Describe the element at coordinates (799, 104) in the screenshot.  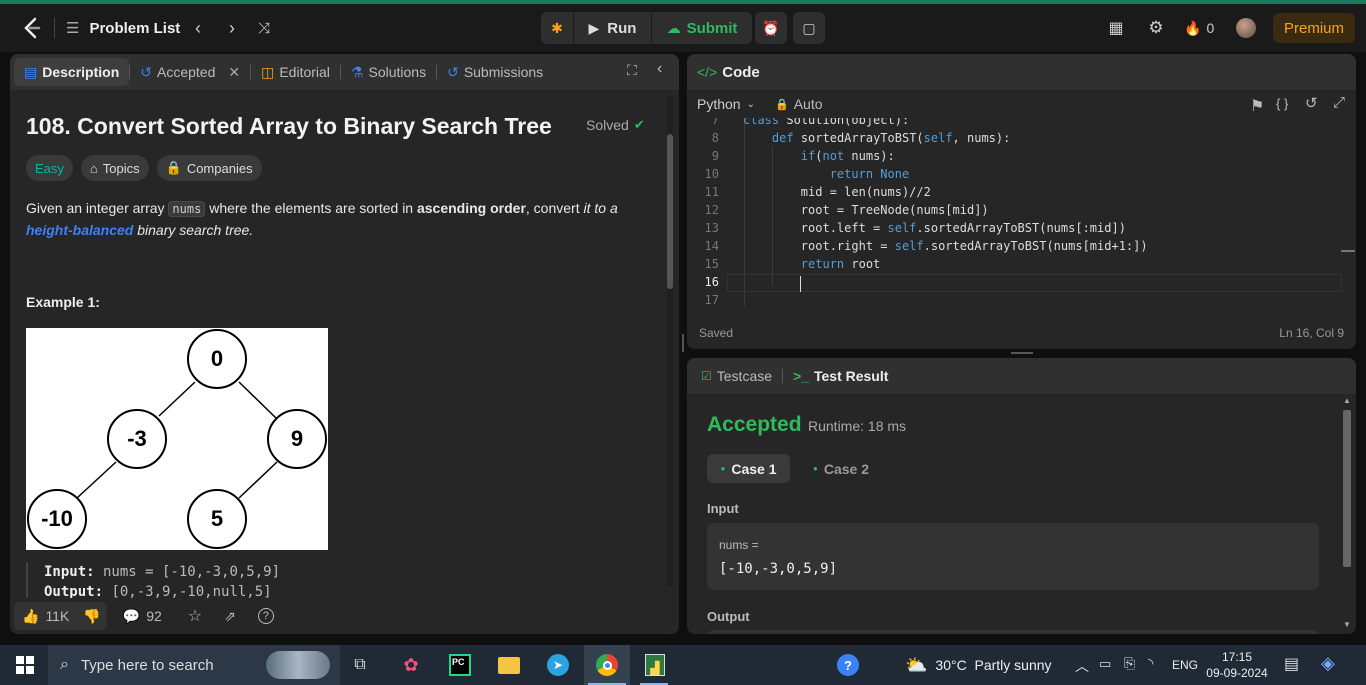
I see `auto-mode: 🔒 Auto` at that location.